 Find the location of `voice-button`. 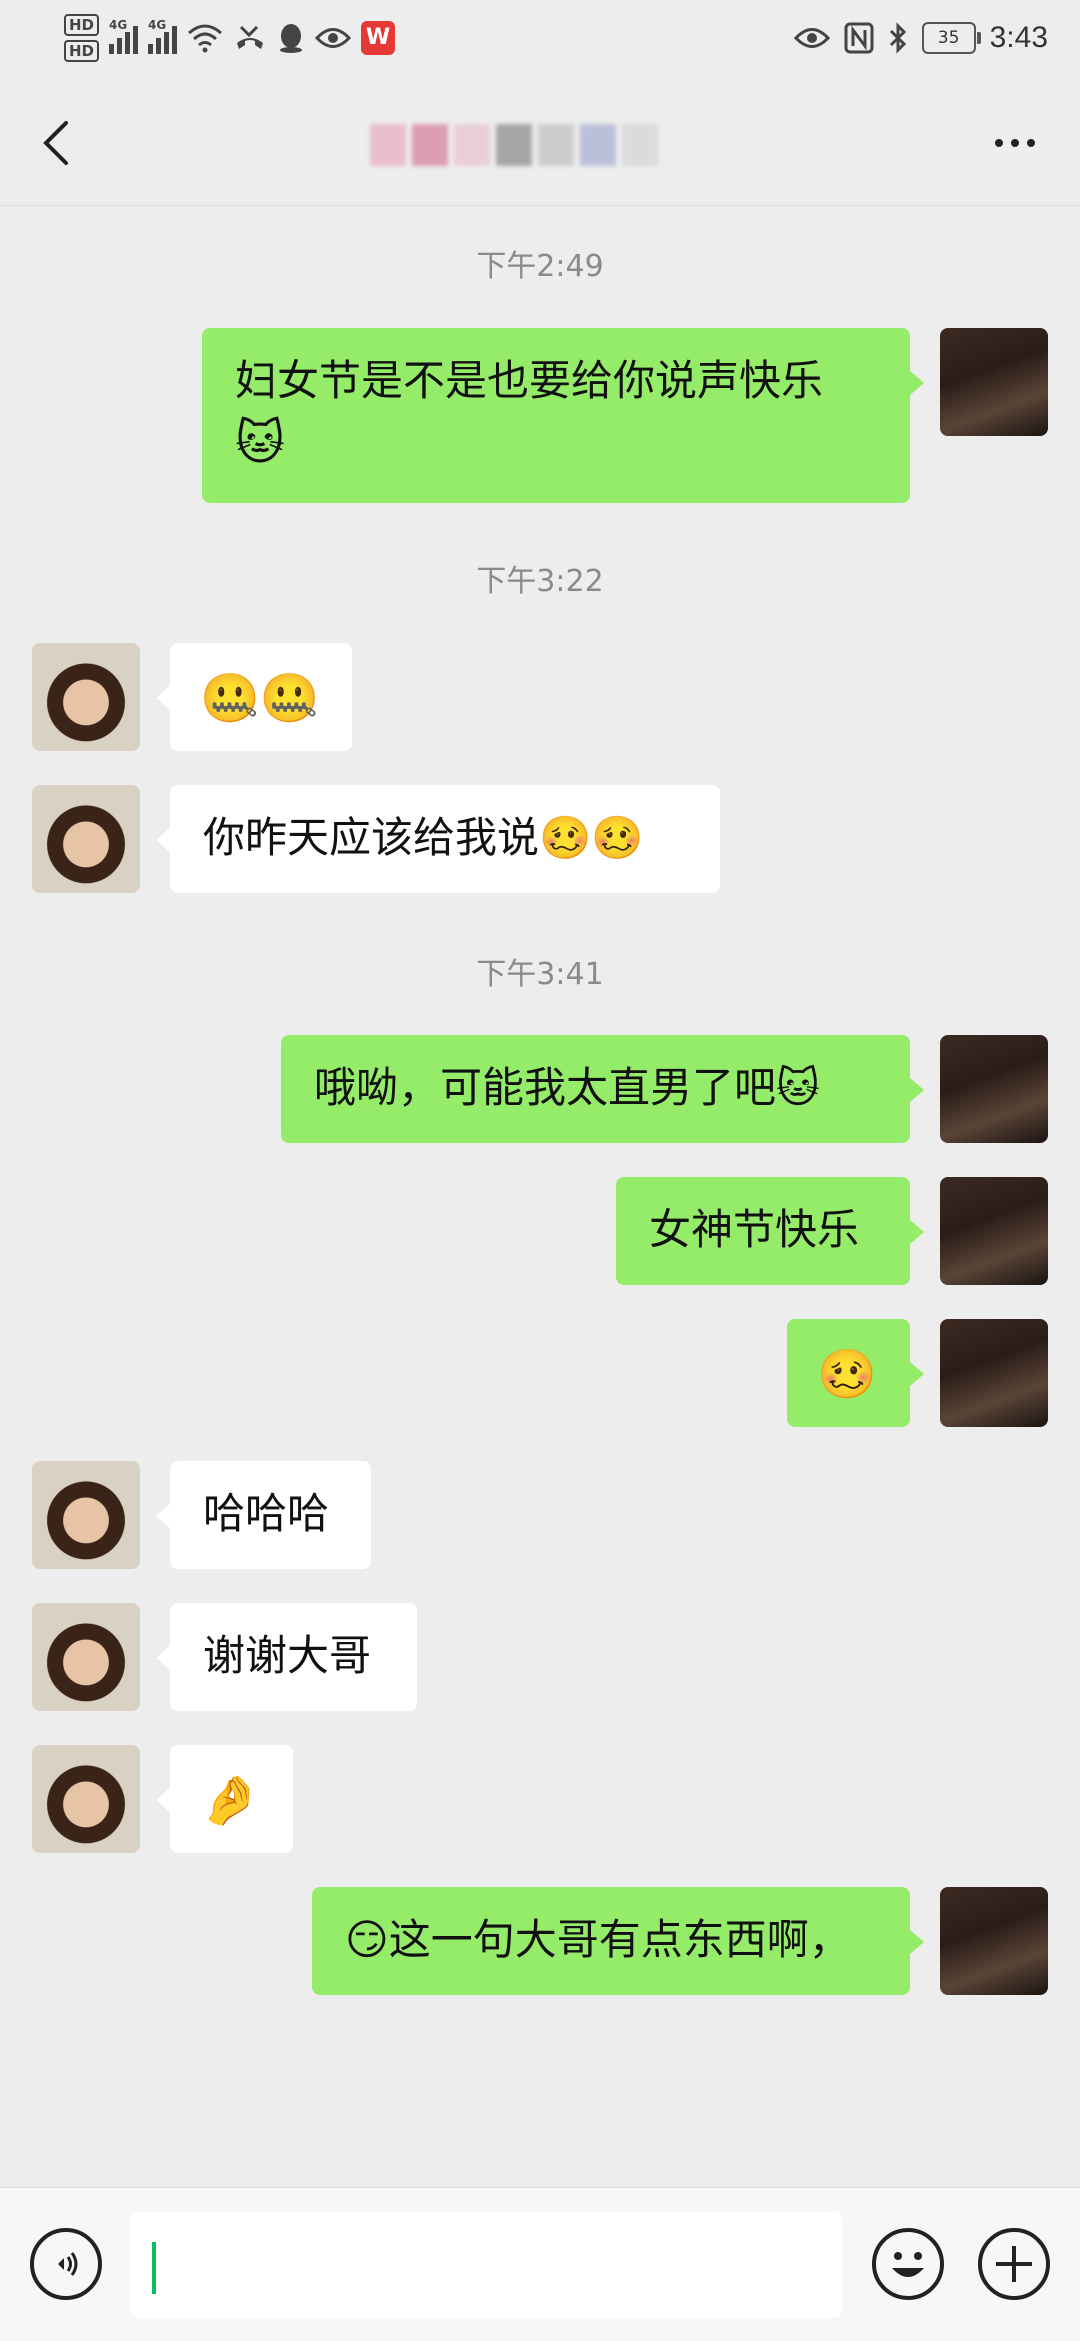

voice-button is located at coordinates (66, 2264).